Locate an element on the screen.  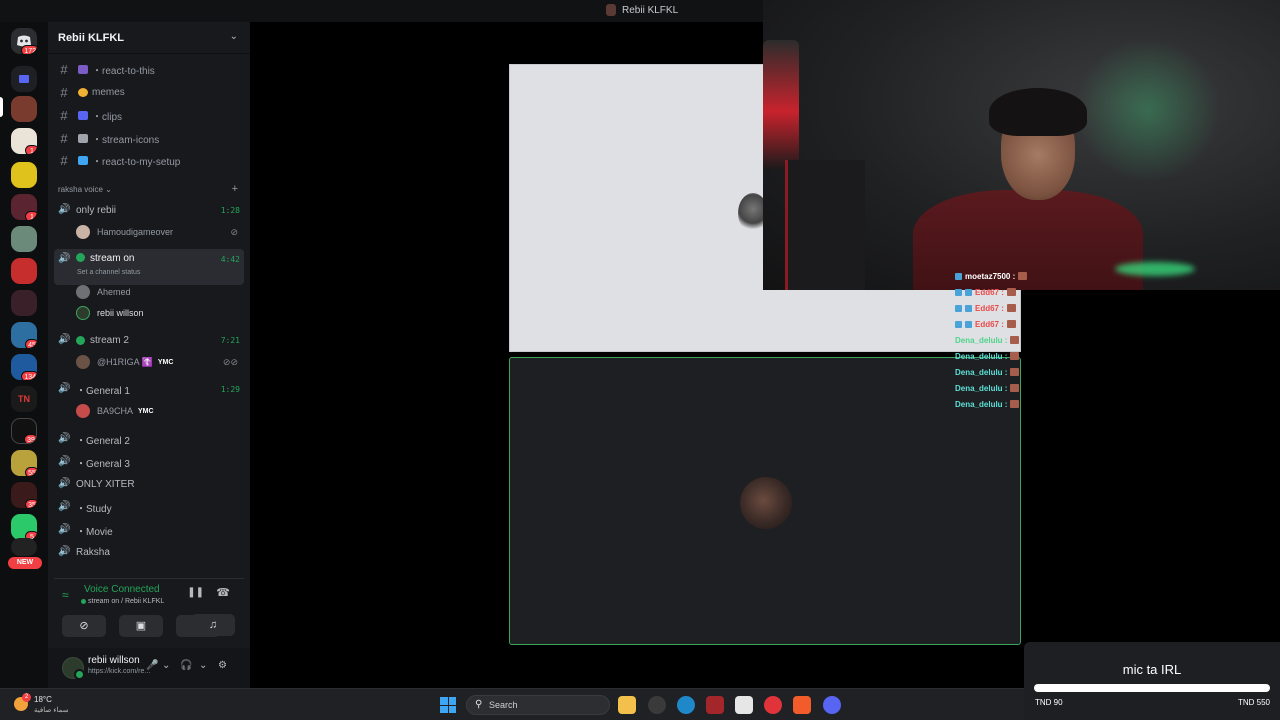
voice-connected-status: Voice Connected is located at coordinates (122, 589).